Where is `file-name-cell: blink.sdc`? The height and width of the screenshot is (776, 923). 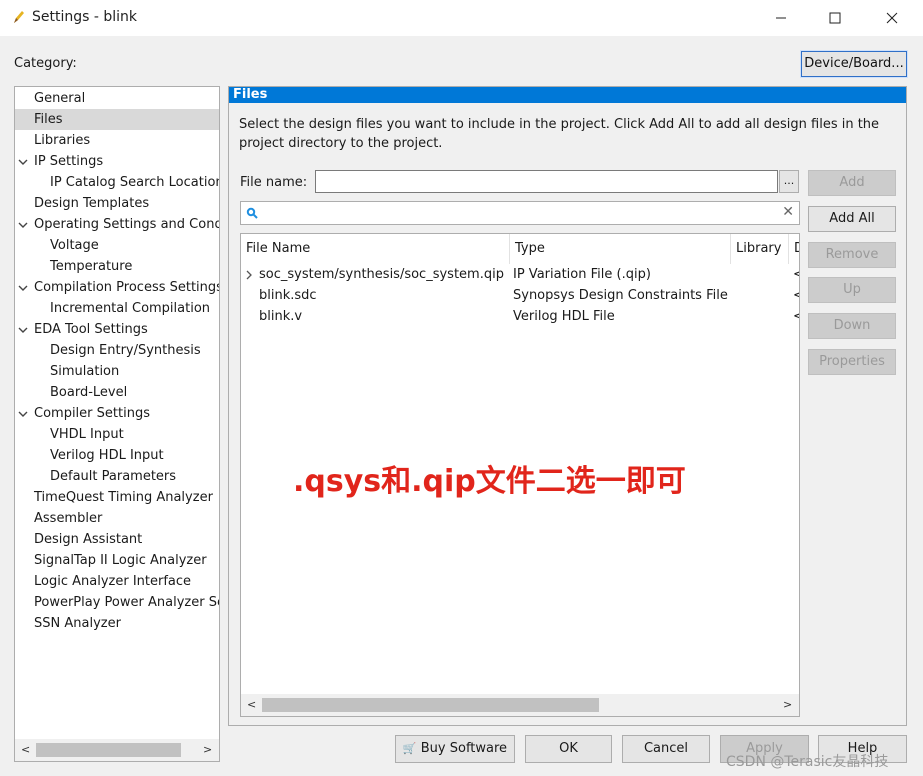 file-name-cell: blink.sdc is located at coordinates (288, 295).